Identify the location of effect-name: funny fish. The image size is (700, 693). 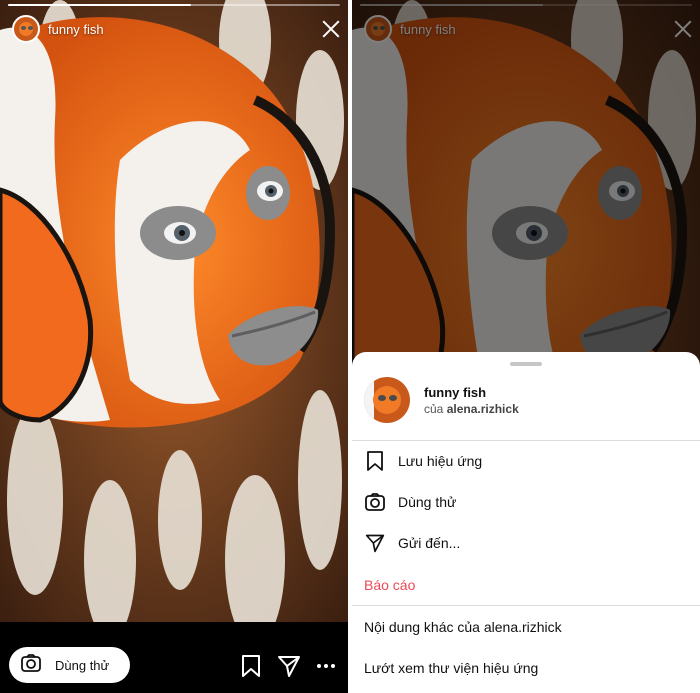
(455, 392).